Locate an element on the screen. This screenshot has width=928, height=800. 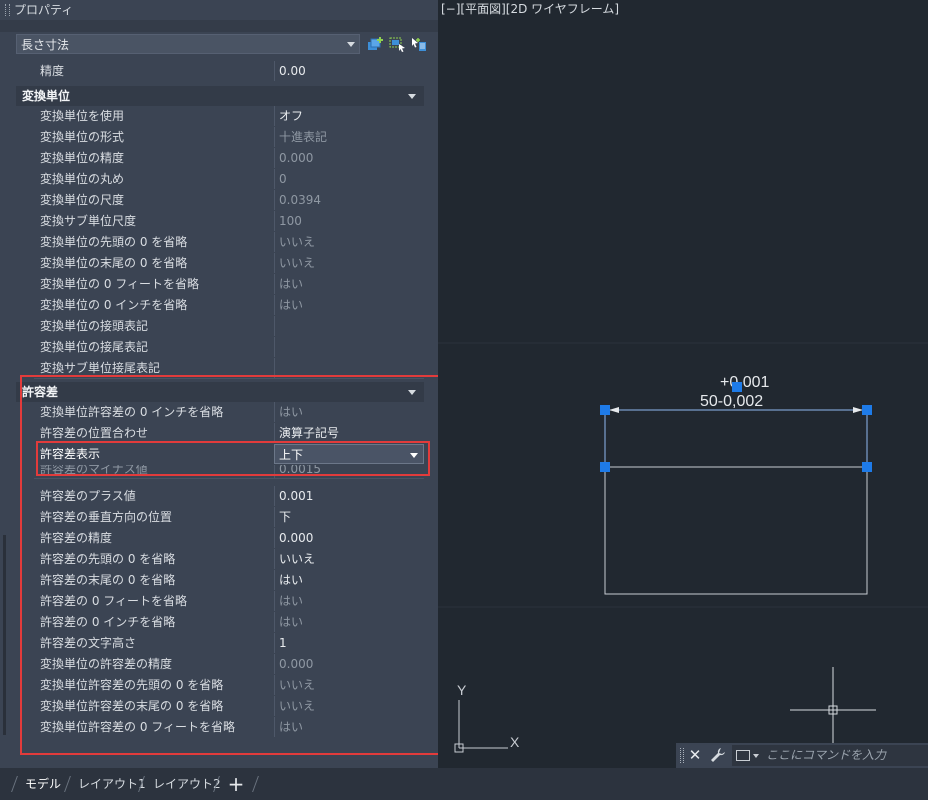
property-label: 許容差の精度 is located at coordinates (154, 538).